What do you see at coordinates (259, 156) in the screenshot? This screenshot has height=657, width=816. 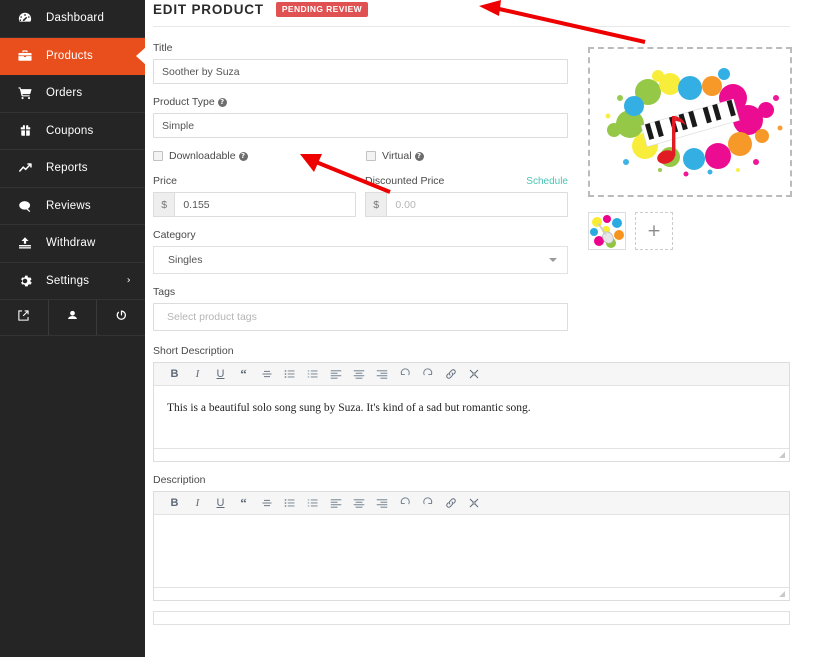 I see `downloadable-checkbox-wrap: Downloadable ?` at bounding box center [259, 156].